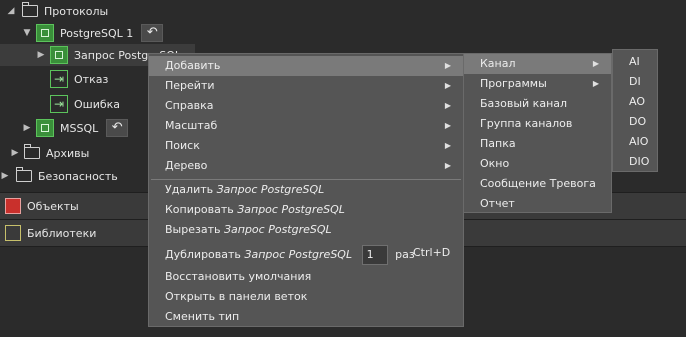 This screenshot has height=337, width=686. What do you see at coordinates (191, 125) in the screenshot?
I see `menu-item-label: Масштаб` at bounding box center [191, 125].